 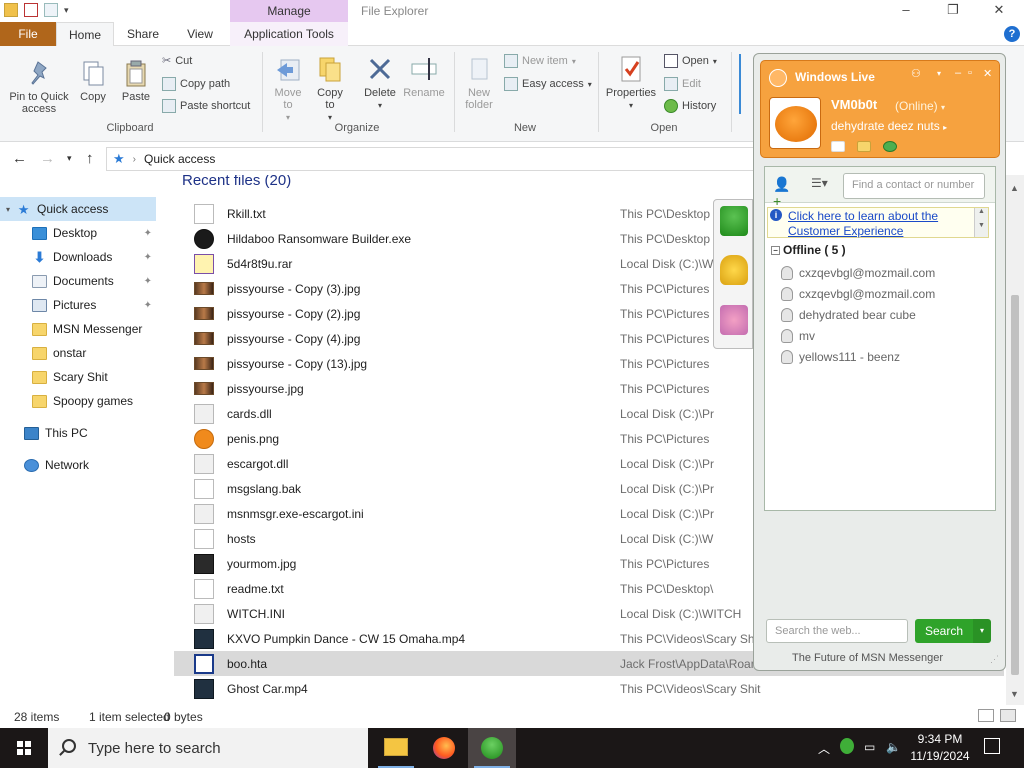 I want to click on nav-item-this-pc: This PC, so click(x=78, y=433).